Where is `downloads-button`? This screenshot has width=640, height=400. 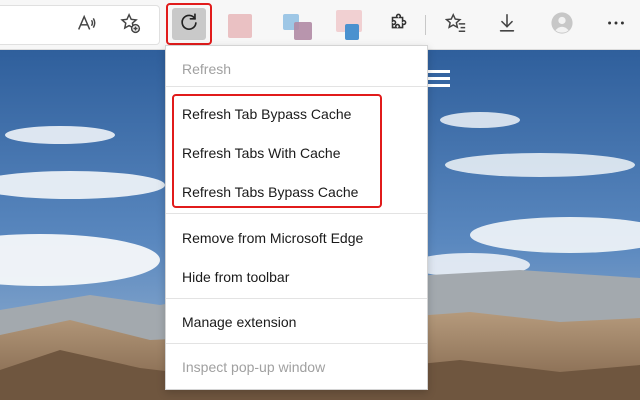 downloads-button is located at coordinates (507, 25).